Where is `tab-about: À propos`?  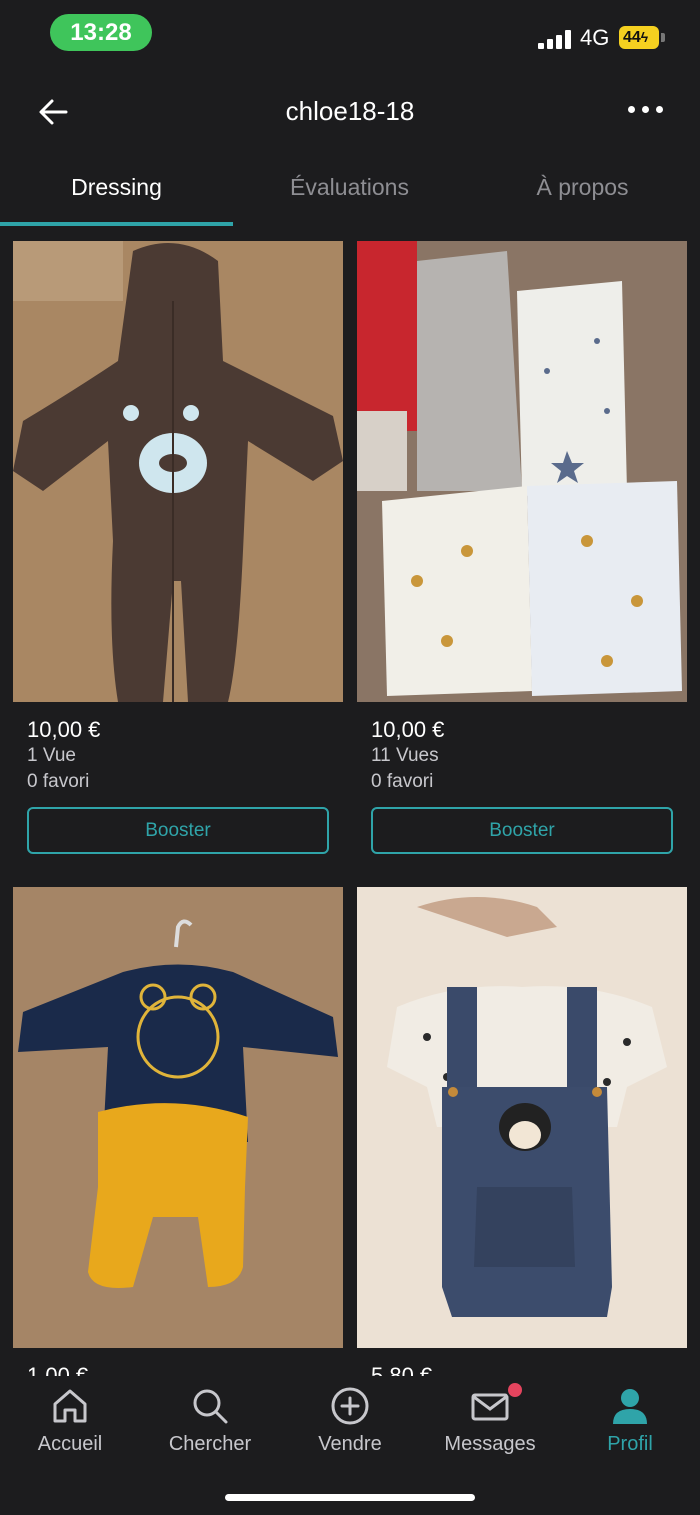
tab-about: À propos is located at coordinates (582, 187).